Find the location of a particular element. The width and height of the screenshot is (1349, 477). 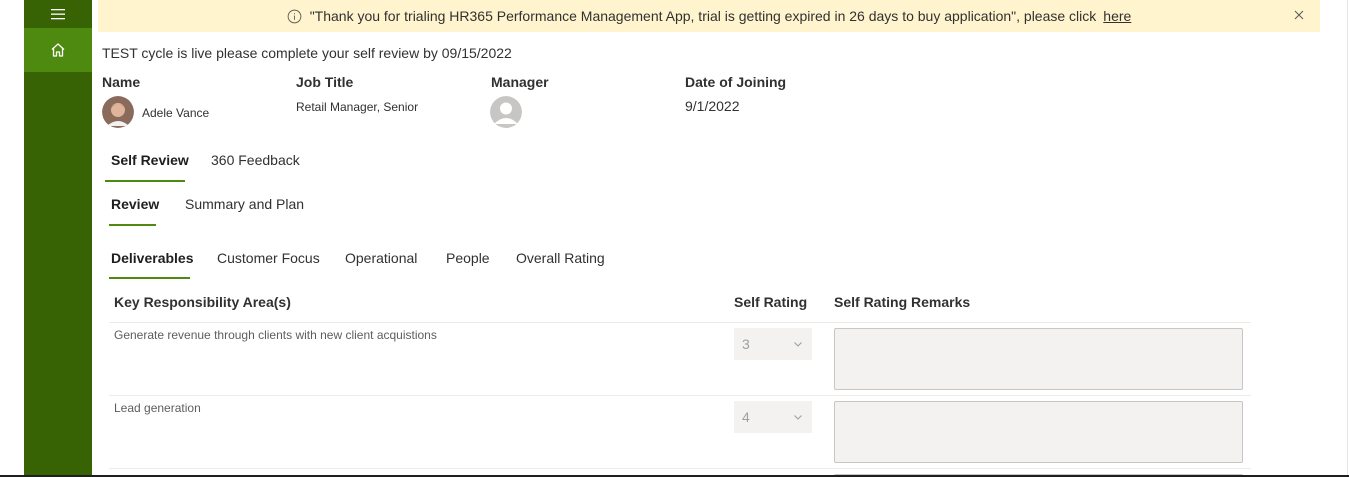

self-rating-dropdown: 4 is located at coordinates (773, 417).